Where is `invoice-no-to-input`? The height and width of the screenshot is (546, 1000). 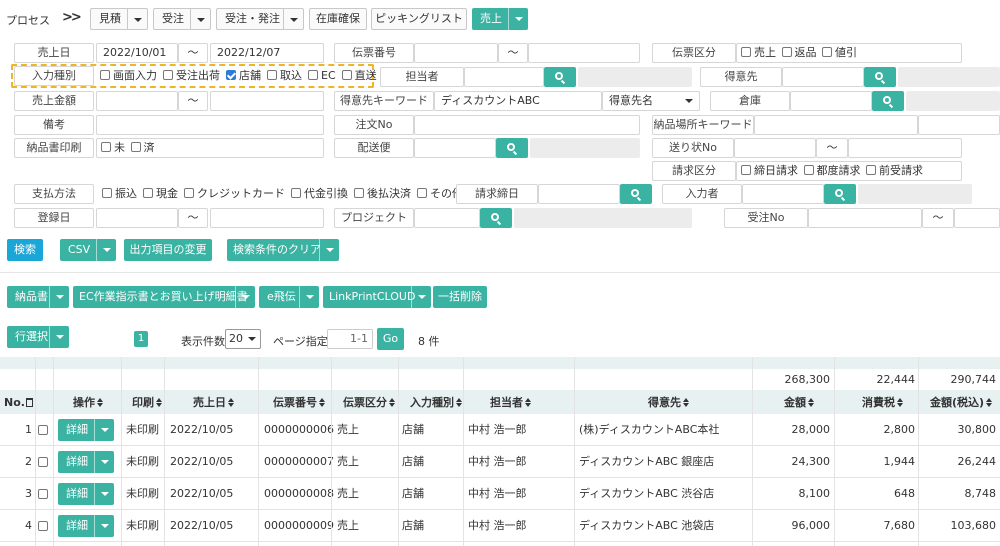 invoice-no-to-input is located at coordinates (905, 148).